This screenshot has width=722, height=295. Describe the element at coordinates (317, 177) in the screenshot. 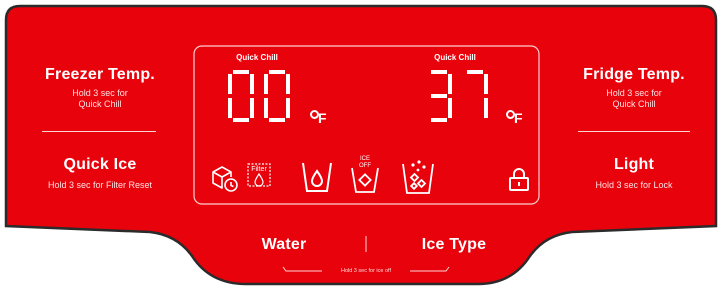

I see `water-cup-icon` at that location.